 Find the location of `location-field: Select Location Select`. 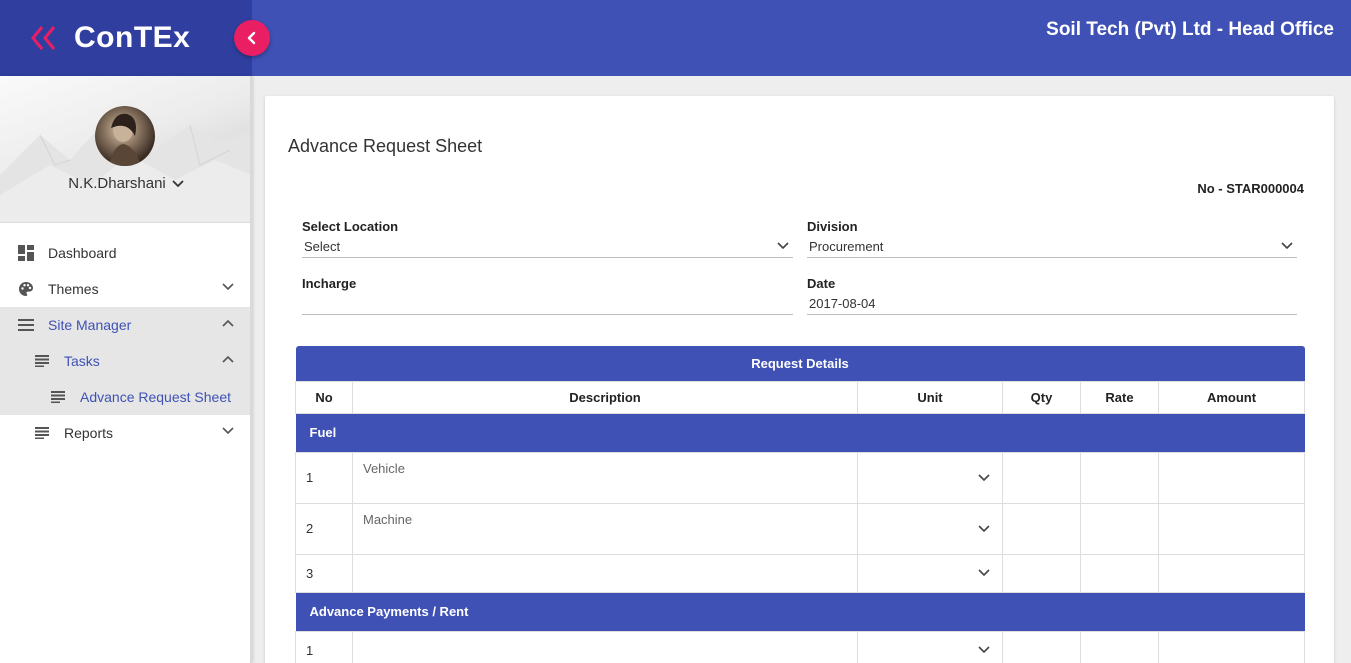

location-field: Select Location Select is located at coordinates (547, 238).